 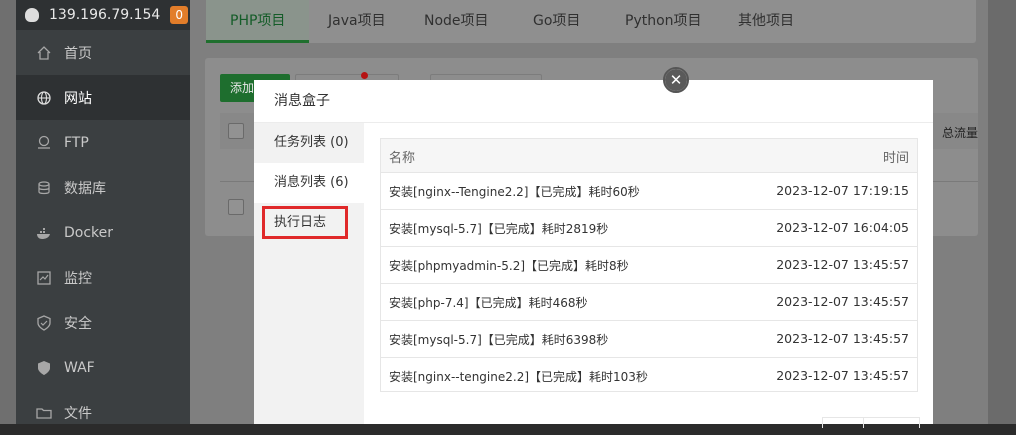 What do you see at coordinates (402, 158) in the screenshot?
I see `column-header-name: 名称` at bounding box center [402, 158].